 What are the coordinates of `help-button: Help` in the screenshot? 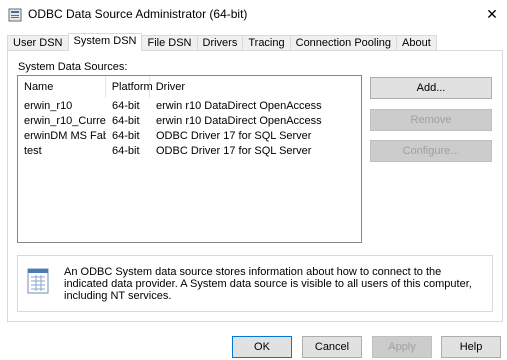 It's located at (471, 347).